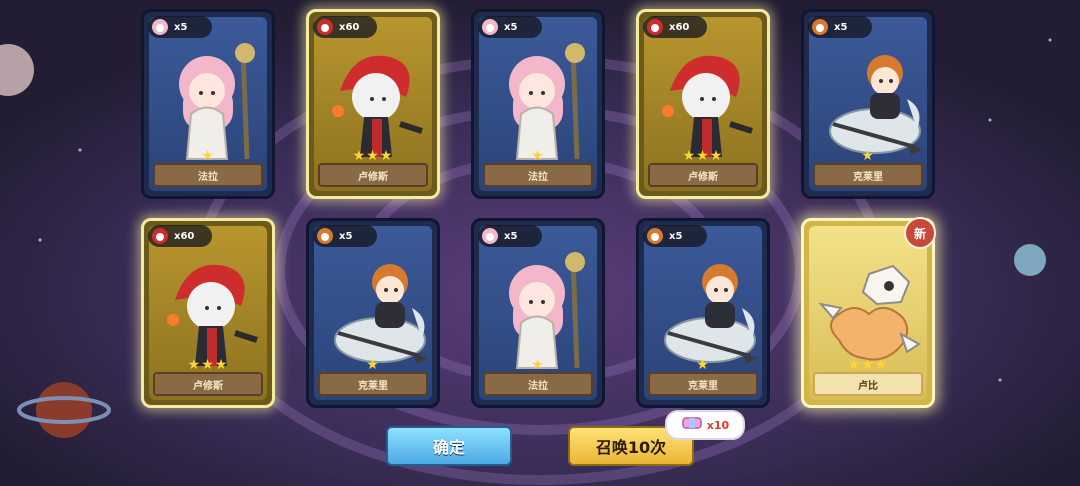 Image resolution: width=1080 pixels, height=486 pixels. Describe the element at coordinates (718, 425) in the screenshot. I see `summon-cost-amount: x10` at that location.